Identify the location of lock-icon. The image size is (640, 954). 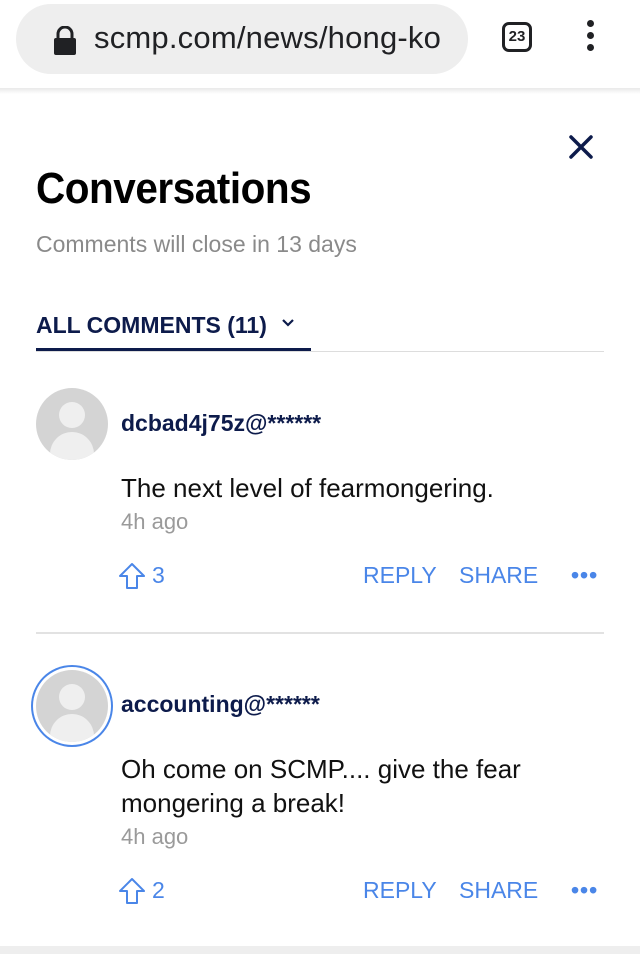
(65, 40).